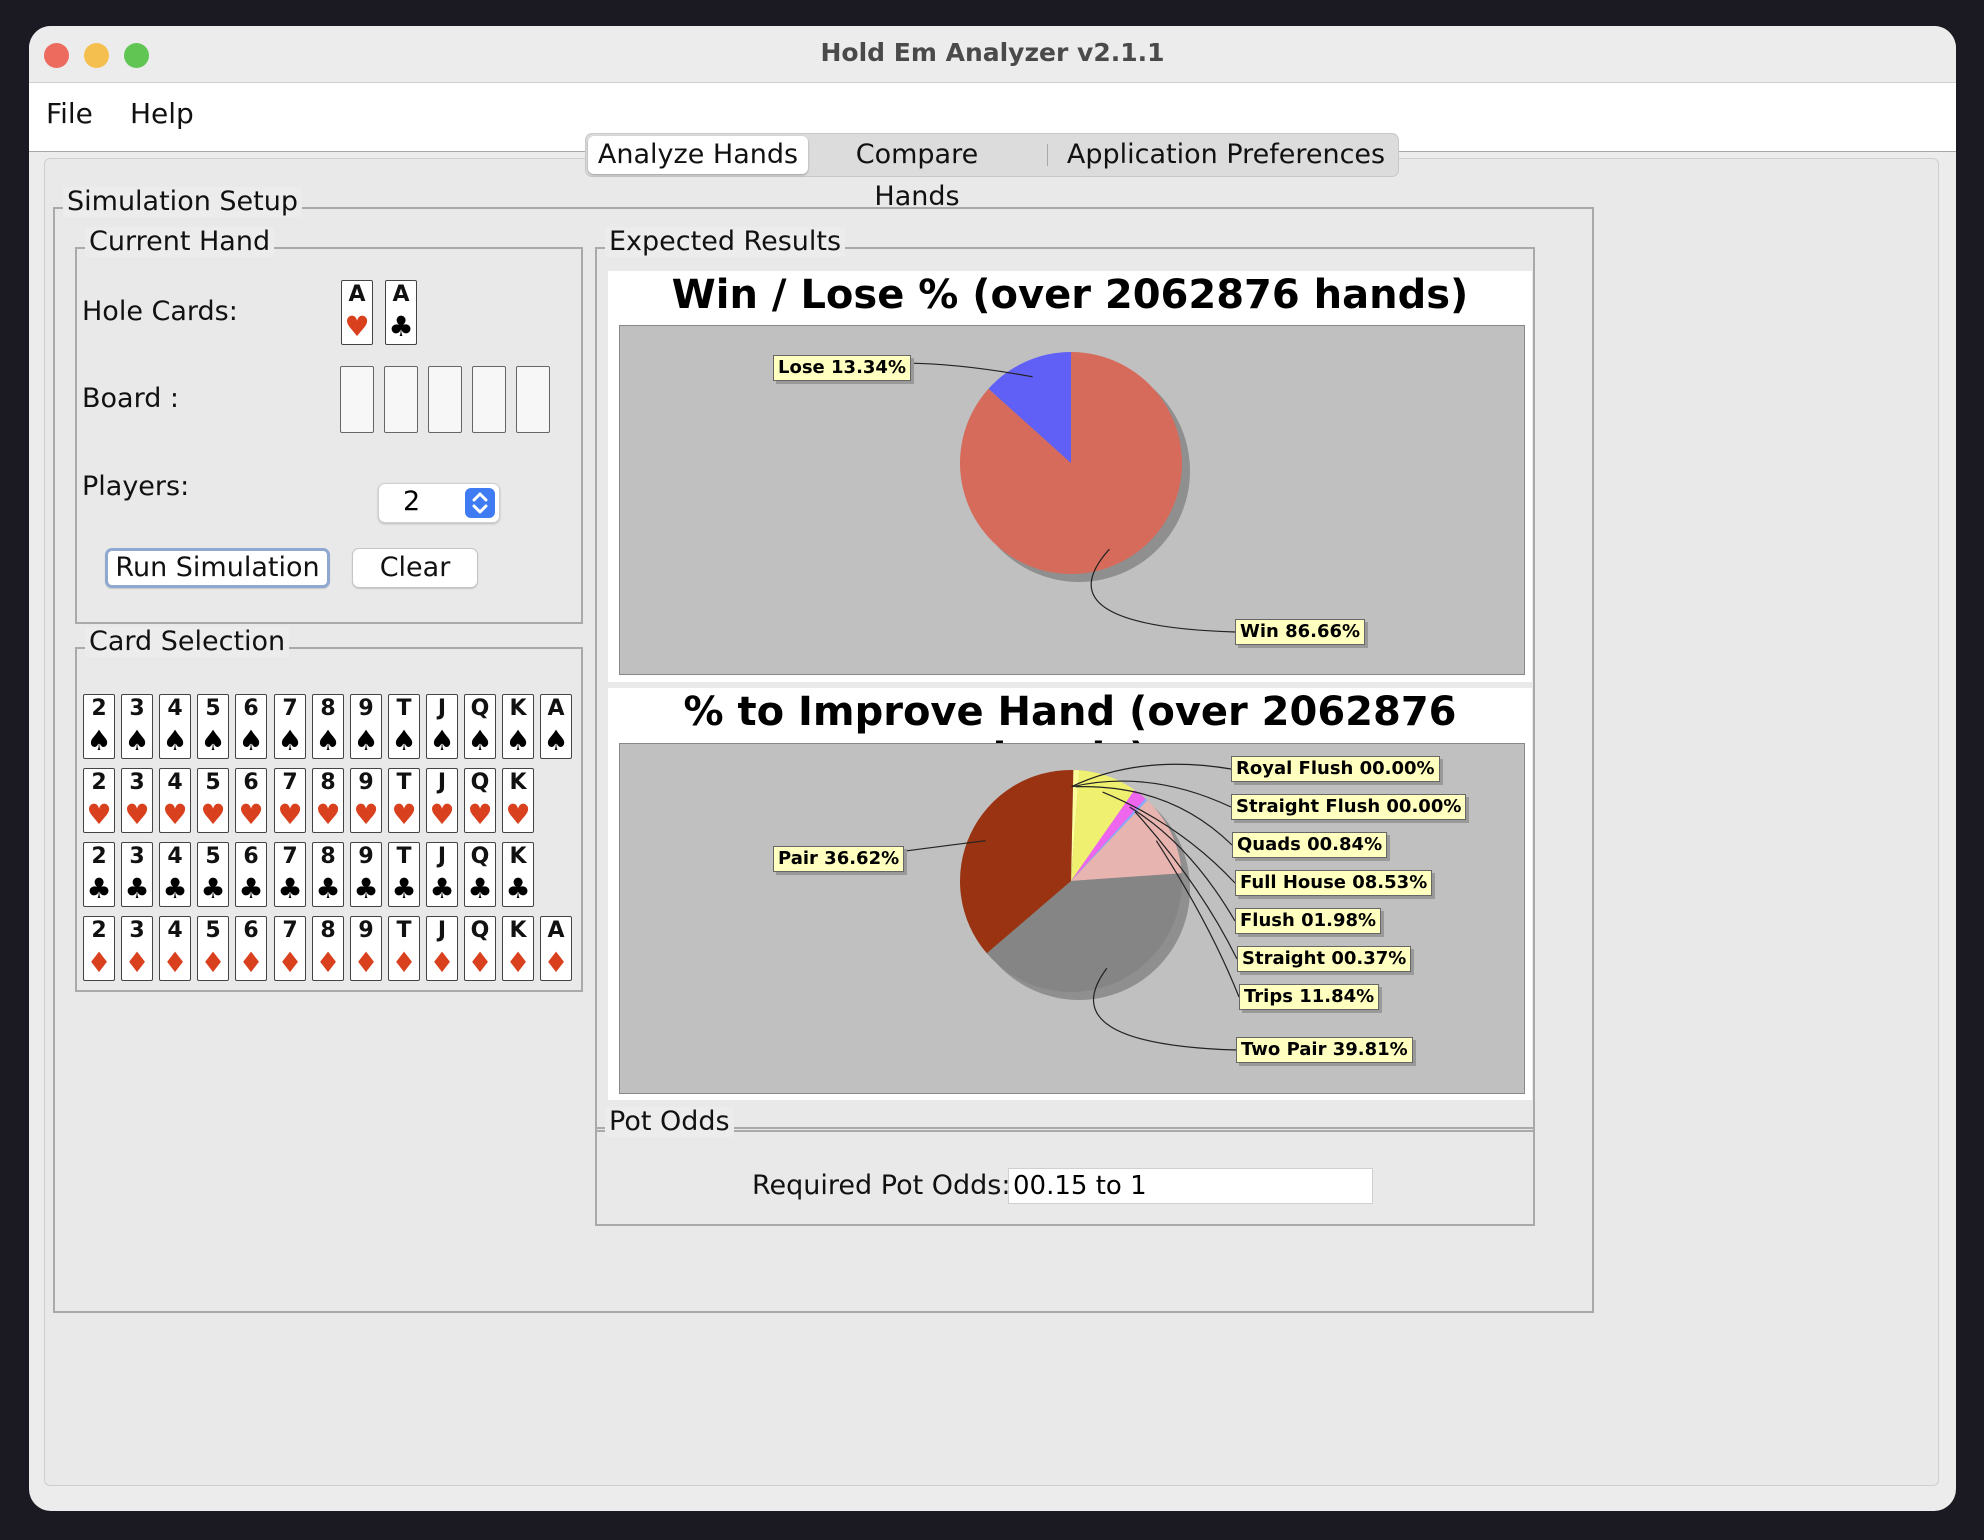  Describe the element at coordinates (404, 800) in the screenshot. I see `card-T-1: T ♥` at that location.